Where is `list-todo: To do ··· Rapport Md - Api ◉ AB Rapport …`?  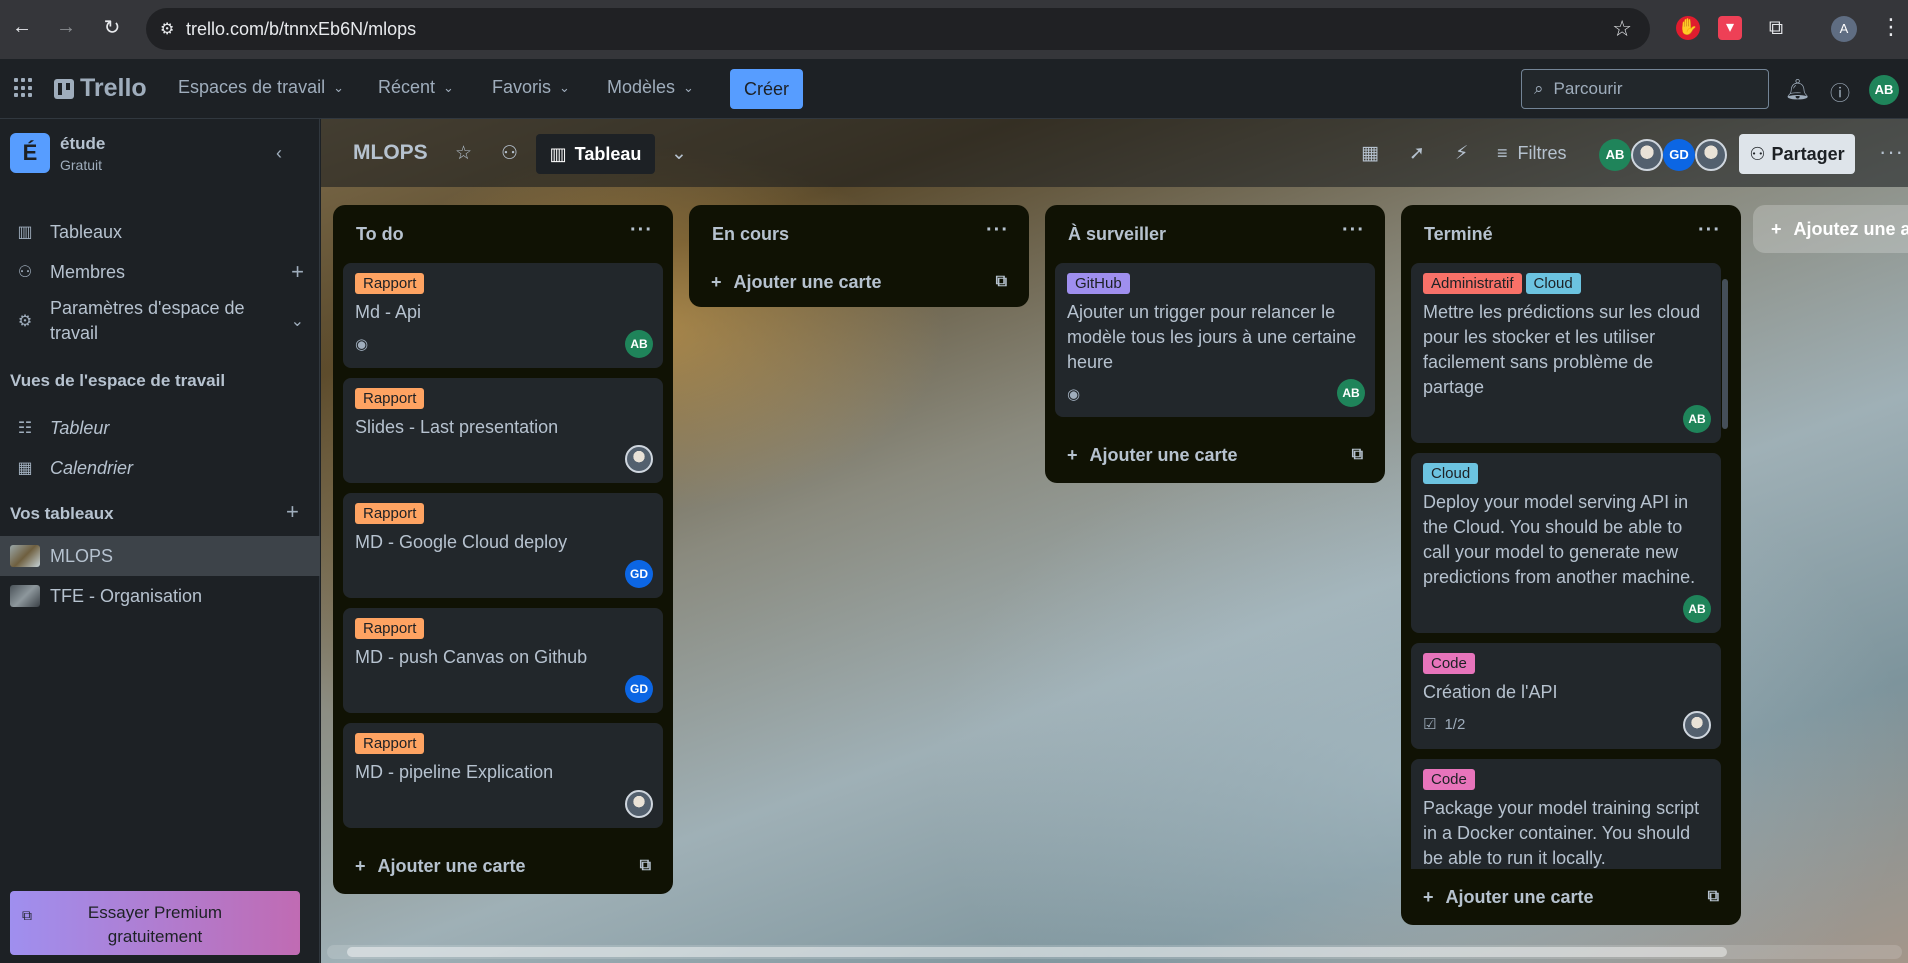 list-todo: To do ··· Rapport Md - Api ◉ AB Rapport … is located at coordinates (503, 549).